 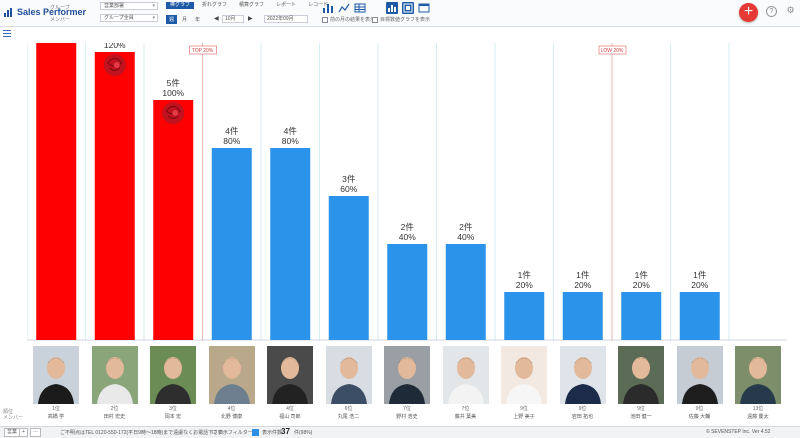 I want to click on tab-line-graph: 折れグラフ, so click(x=214, y=5).